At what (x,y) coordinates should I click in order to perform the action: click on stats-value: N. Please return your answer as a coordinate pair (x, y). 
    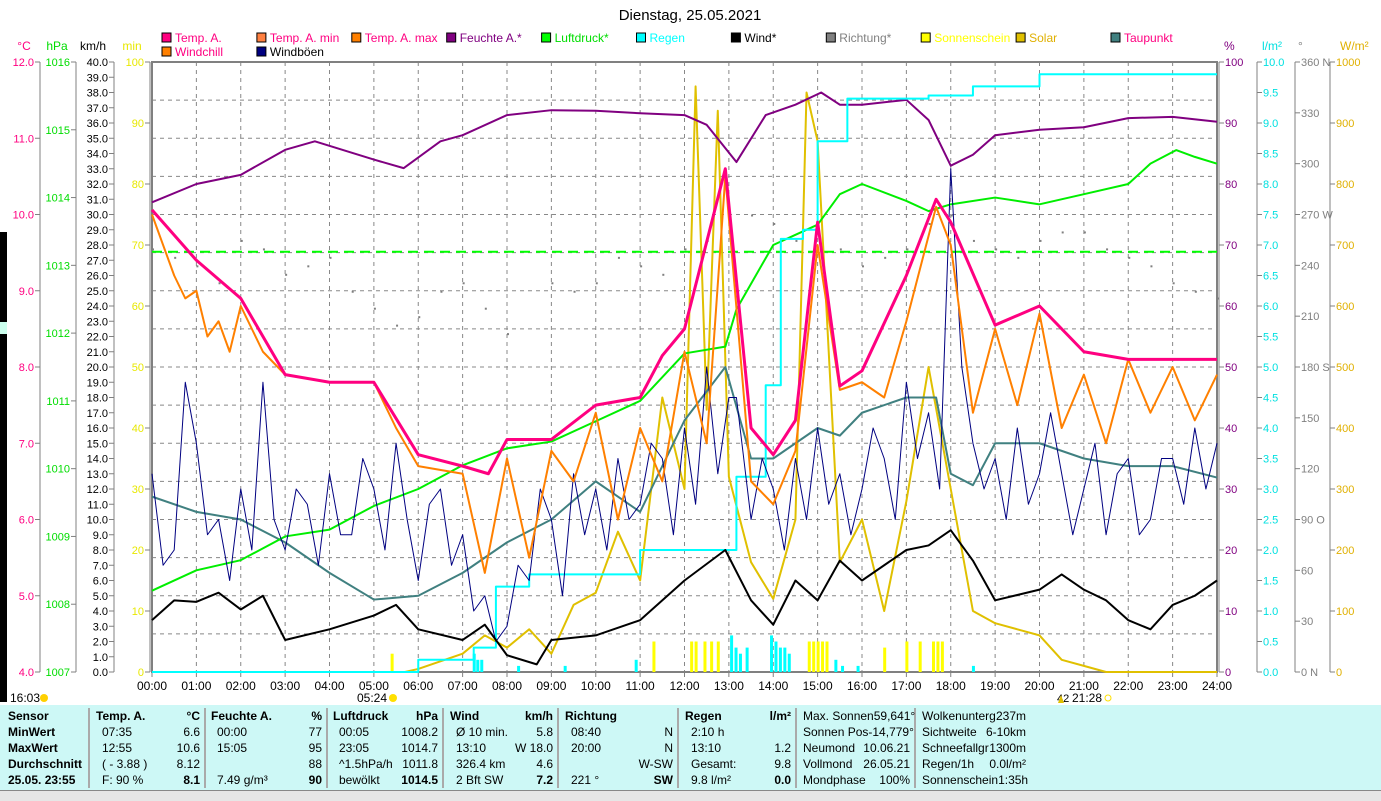
    Looking at the image, I should click on (668, 748).